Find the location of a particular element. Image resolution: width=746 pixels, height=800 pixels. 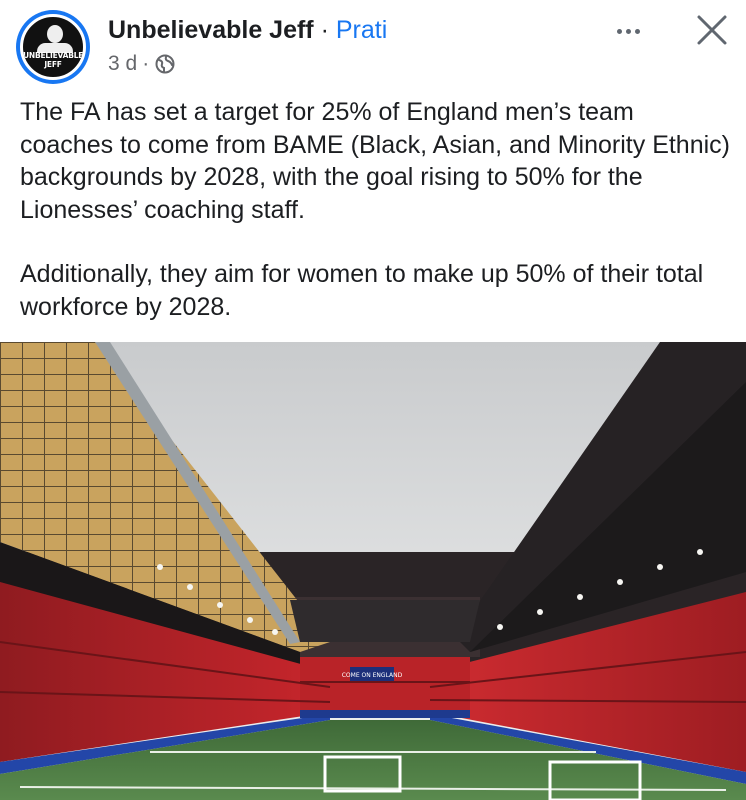

more-options-button is located at coordinates (628, 31).